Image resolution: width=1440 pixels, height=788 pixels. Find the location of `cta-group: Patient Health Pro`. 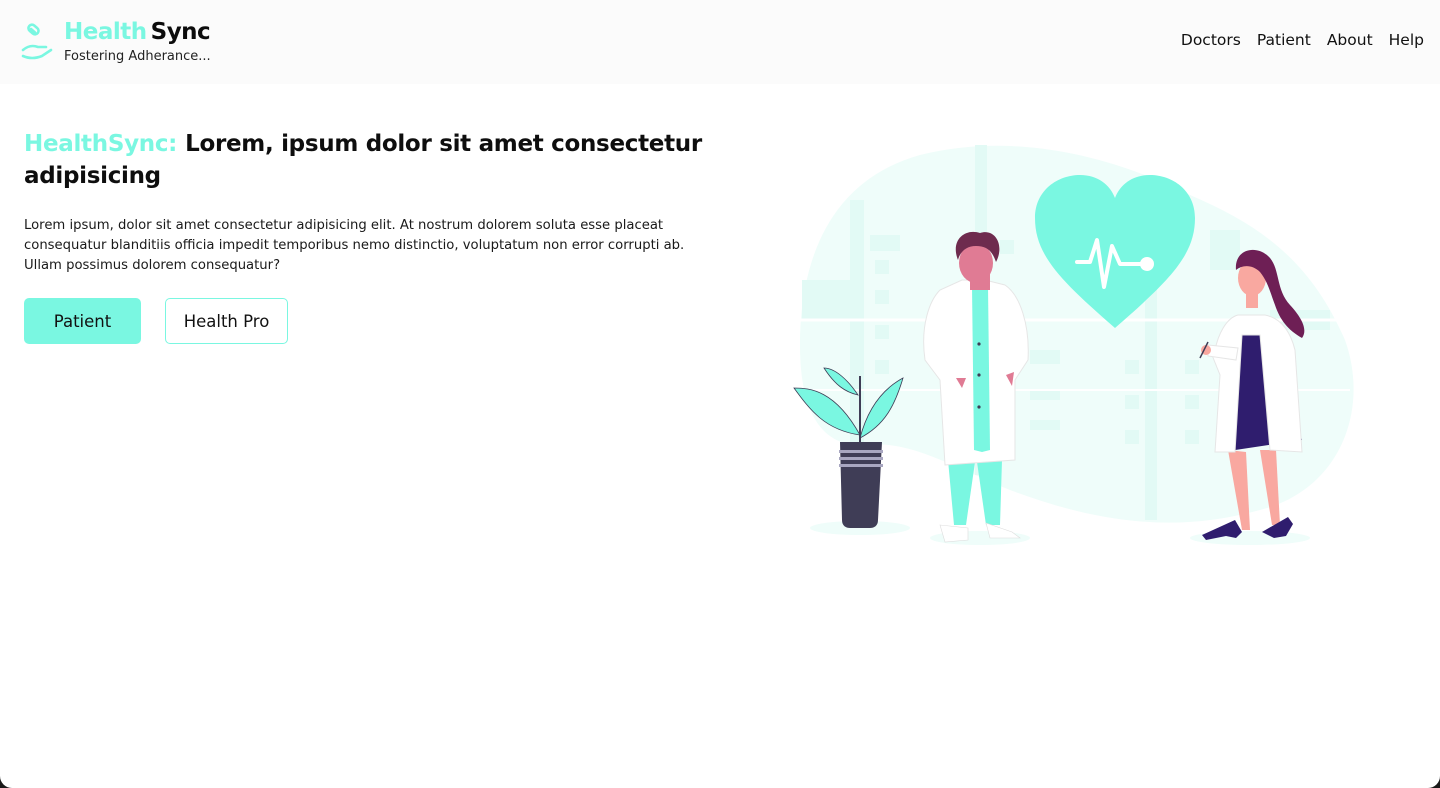

cta-group: Patient Health Pro is located at coordinates (374, 321).